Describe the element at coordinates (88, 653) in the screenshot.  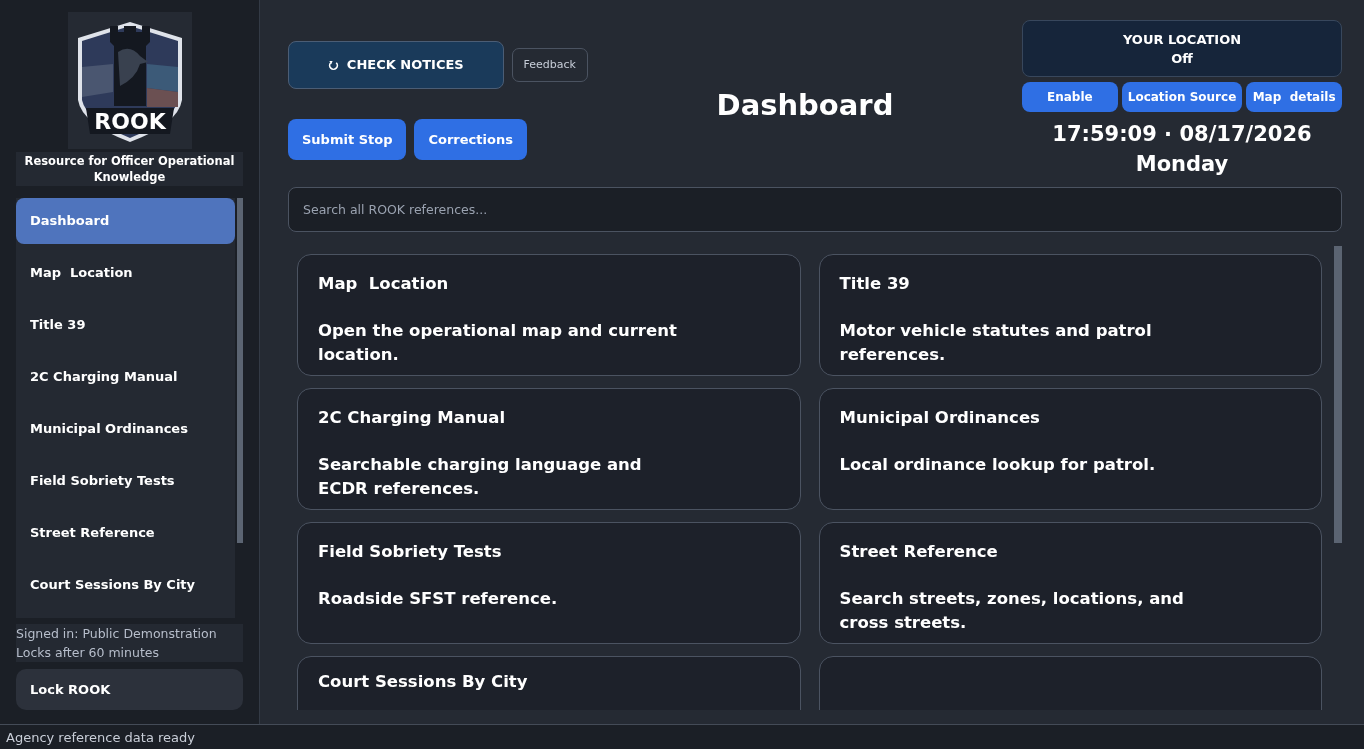
I see `lock-note: Locks after 60 minutes` at that location.